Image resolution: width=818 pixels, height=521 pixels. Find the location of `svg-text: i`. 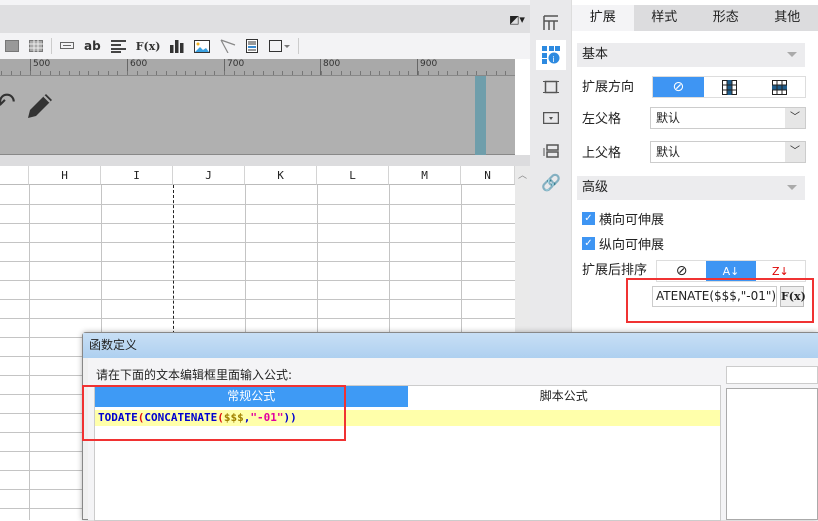

svg-text: i is located at coordinates (554, 59).